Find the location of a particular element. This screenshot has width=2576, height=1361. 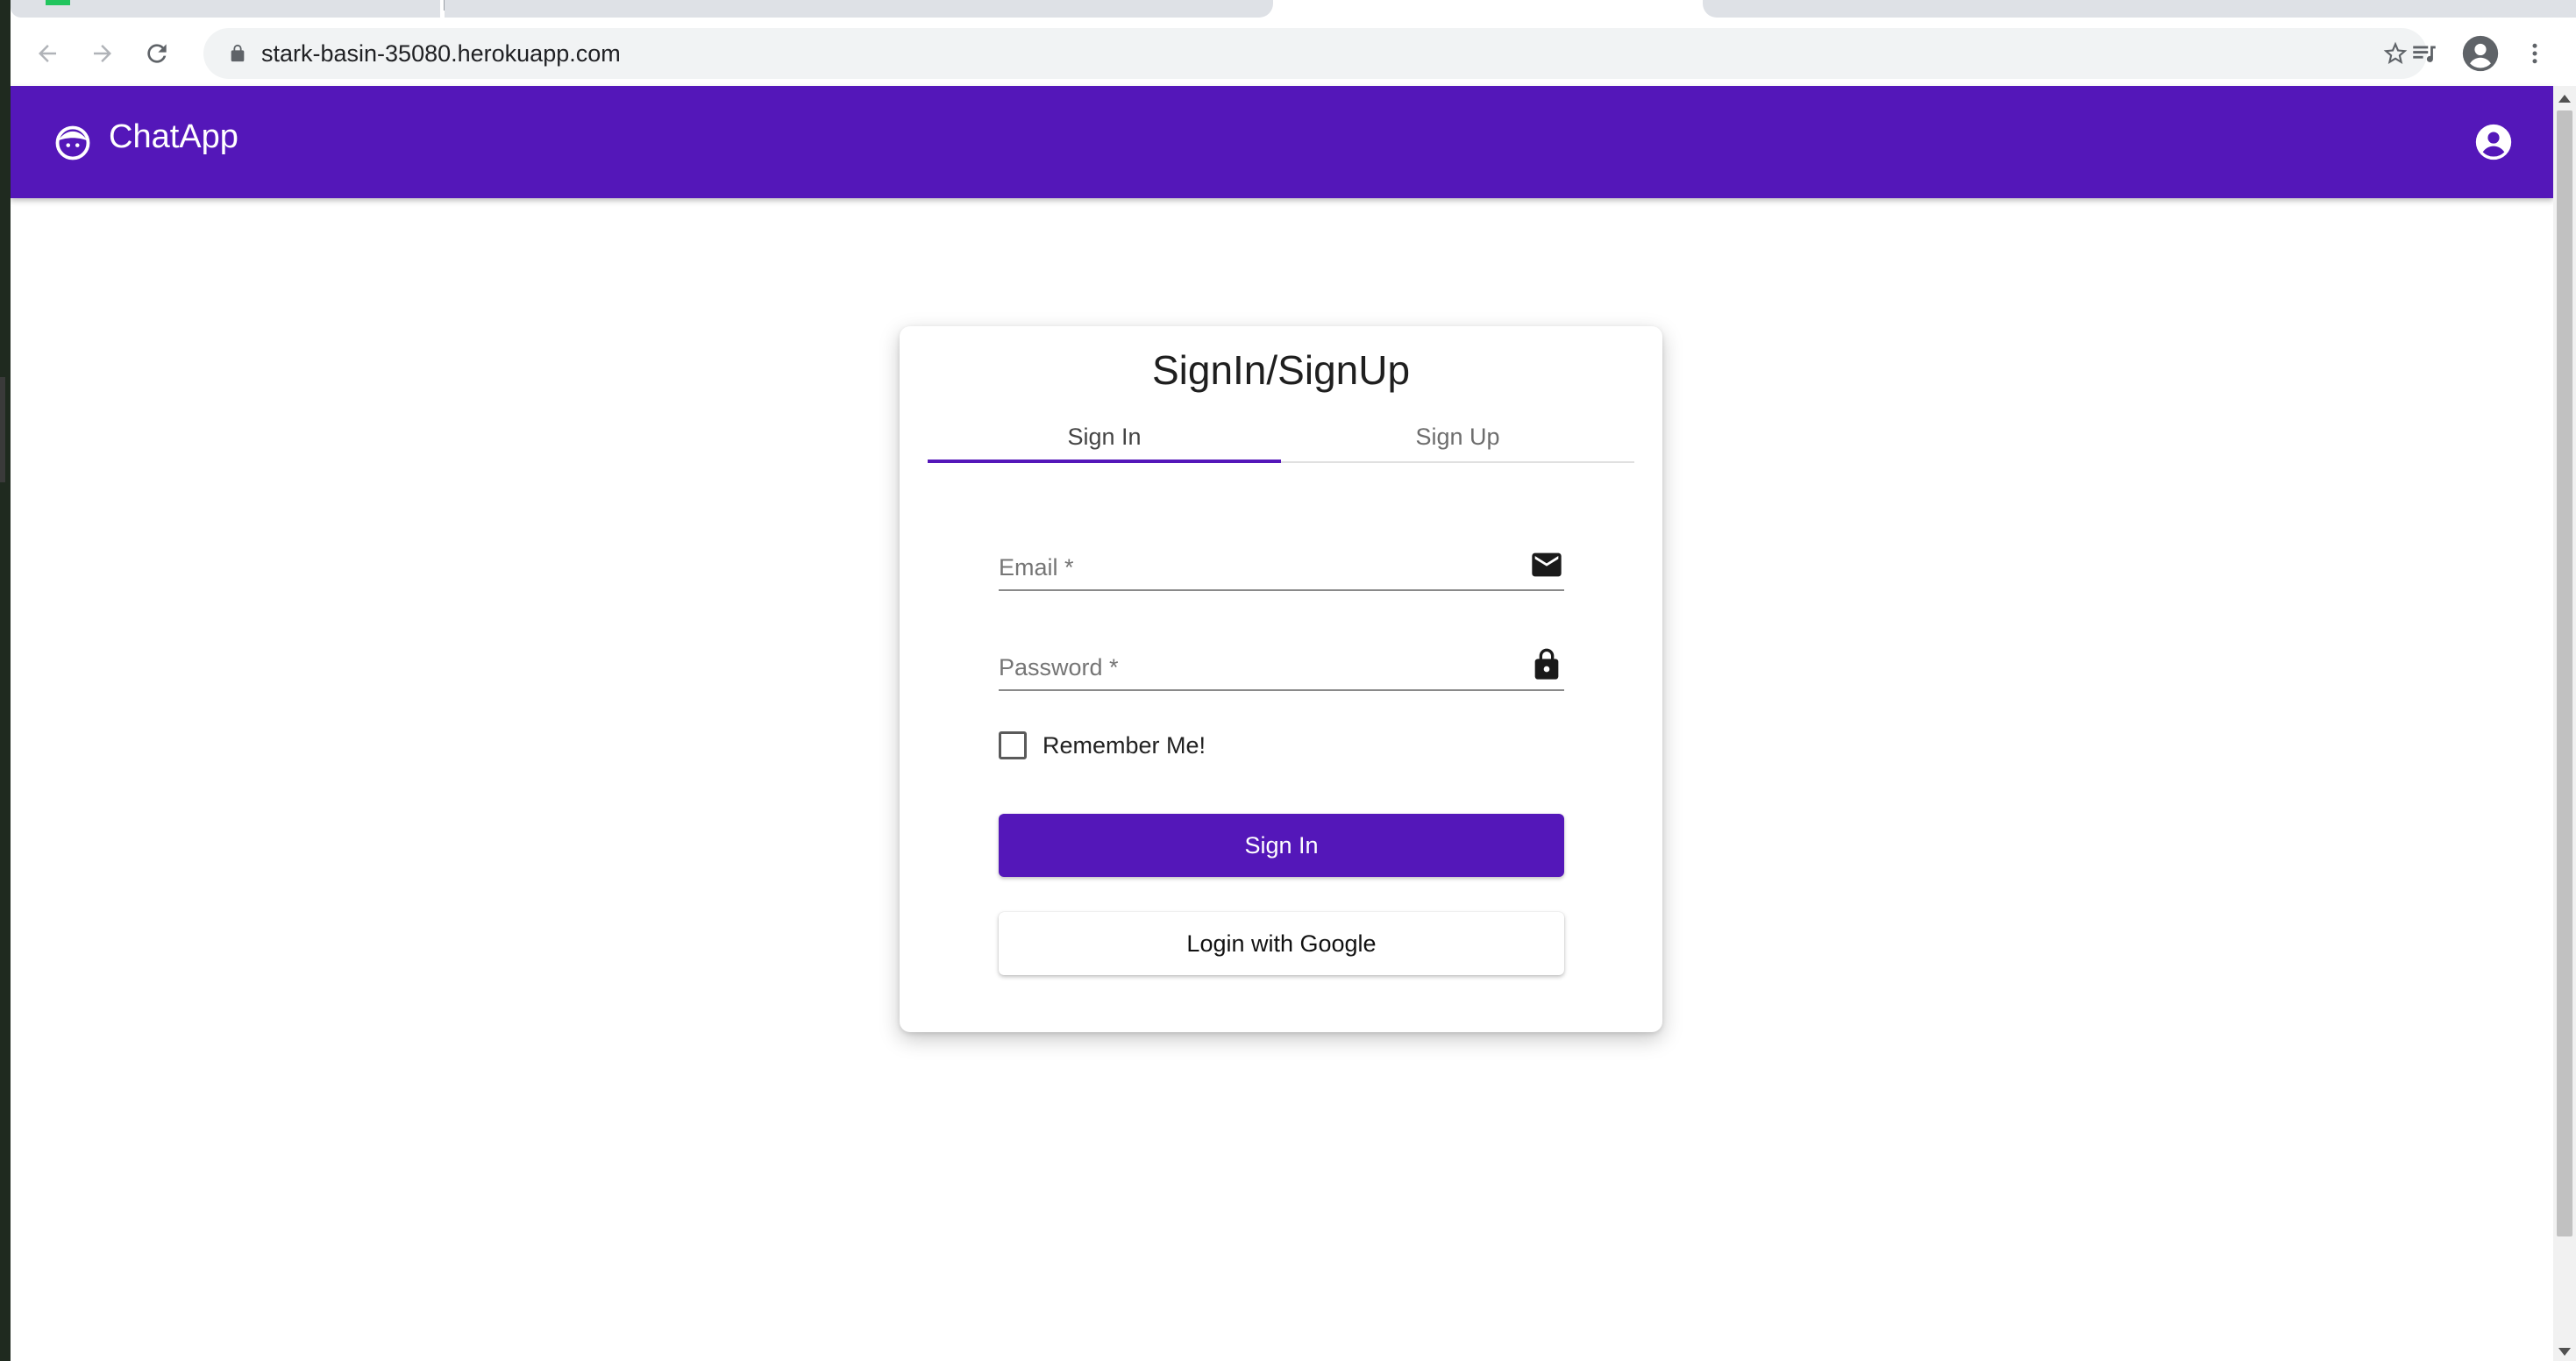

remember-checkbox is located at coordinates (1013, 745).